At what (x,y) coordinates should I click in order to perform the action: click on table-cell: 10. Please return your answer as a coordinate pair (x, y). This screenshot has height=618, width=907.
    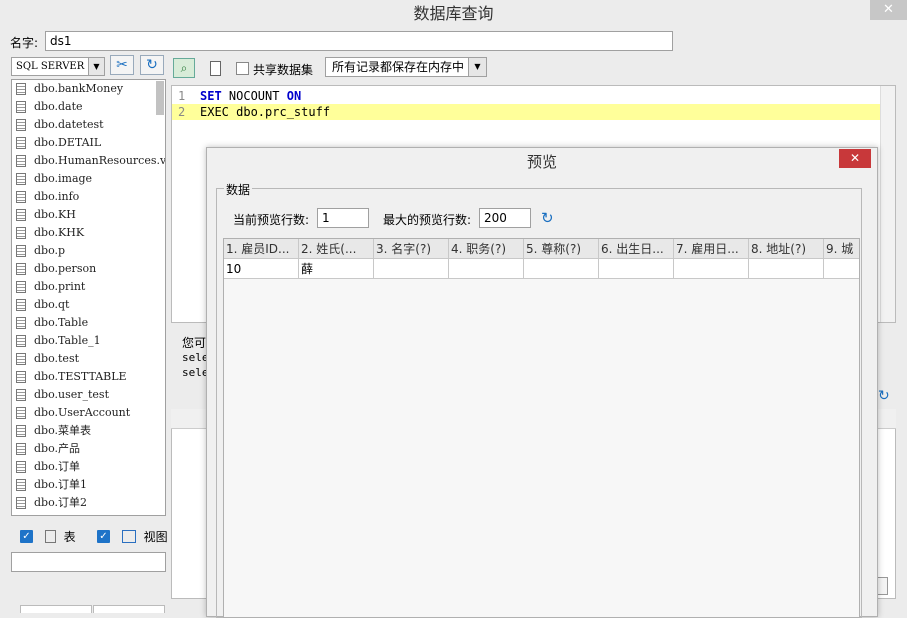
    Looking at the image, I should click on (261, 269).